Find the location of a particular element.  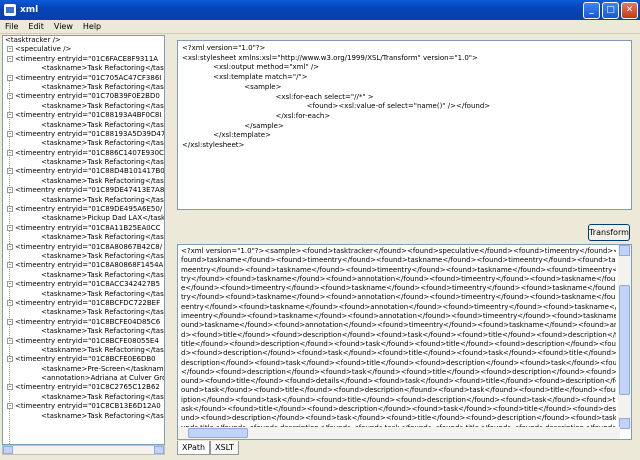

menu-view: View is located at coordinates (63, 26).